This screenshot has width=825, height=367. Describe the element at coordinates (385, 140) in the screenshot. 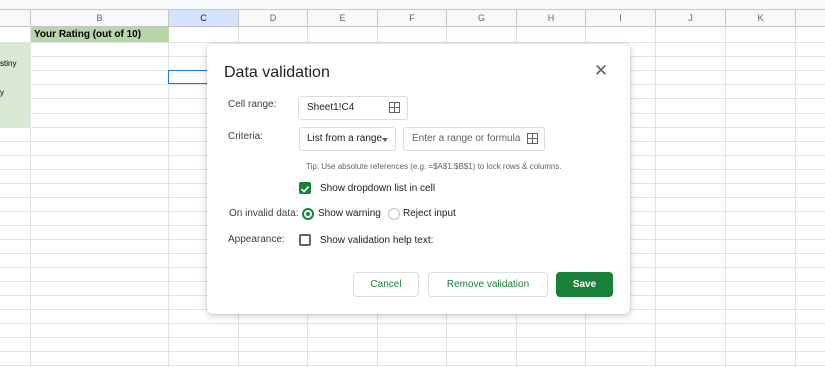

I see `chevron-down-icon` at that location.